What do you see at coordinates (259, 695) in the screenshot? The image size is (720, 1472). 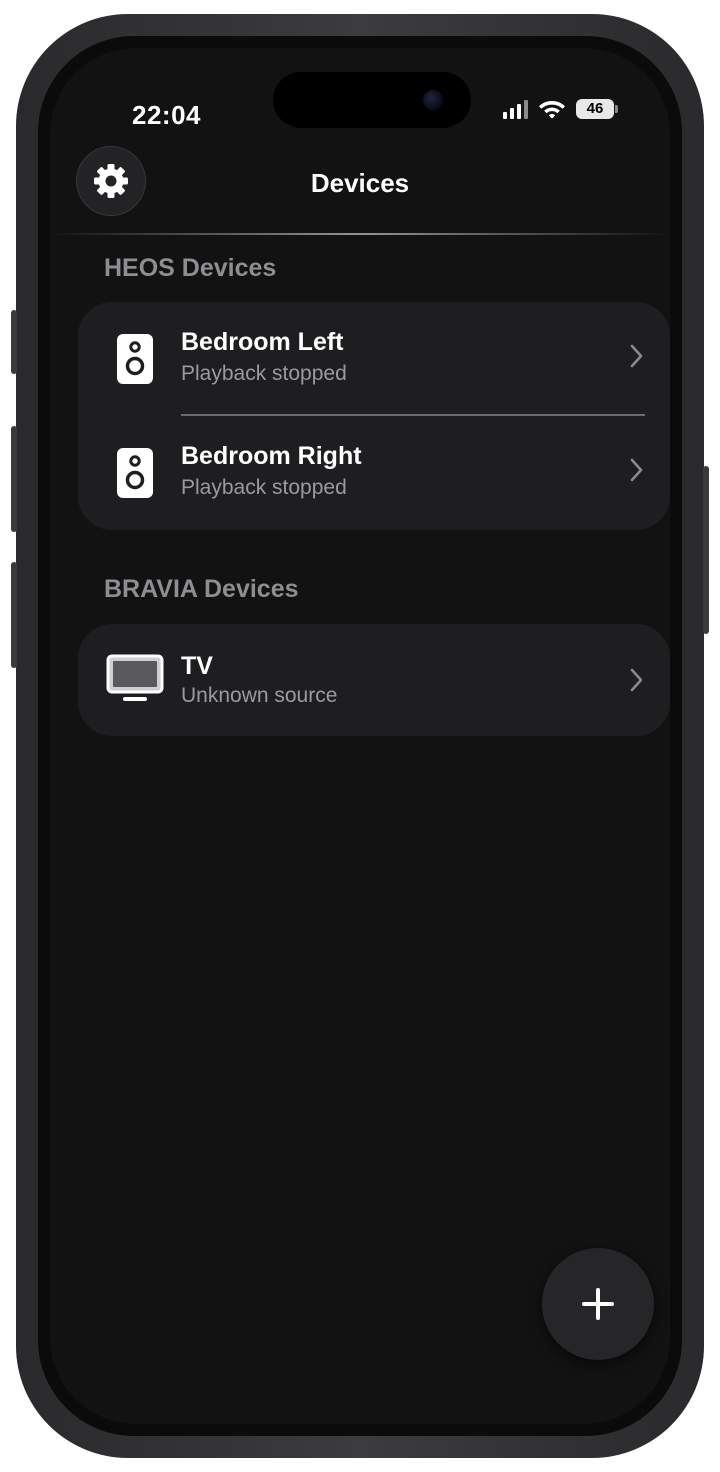 I see `device-status: Unknown source` at bounding box center [259, 695].